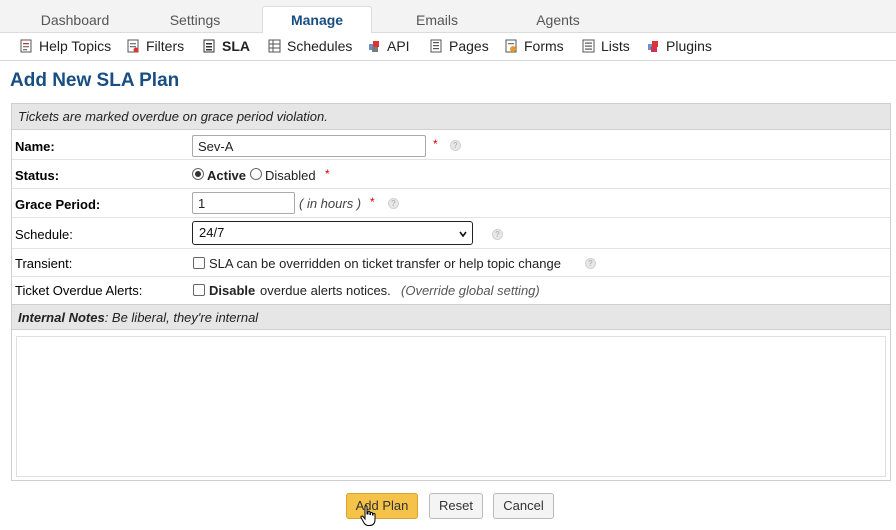 The width and height of the screenshot is (896, 530). Describe the element at coordinates (181, 317) in the screenshot. I see `internal-notes-hint: : Be liberal, they're internal` at that location.